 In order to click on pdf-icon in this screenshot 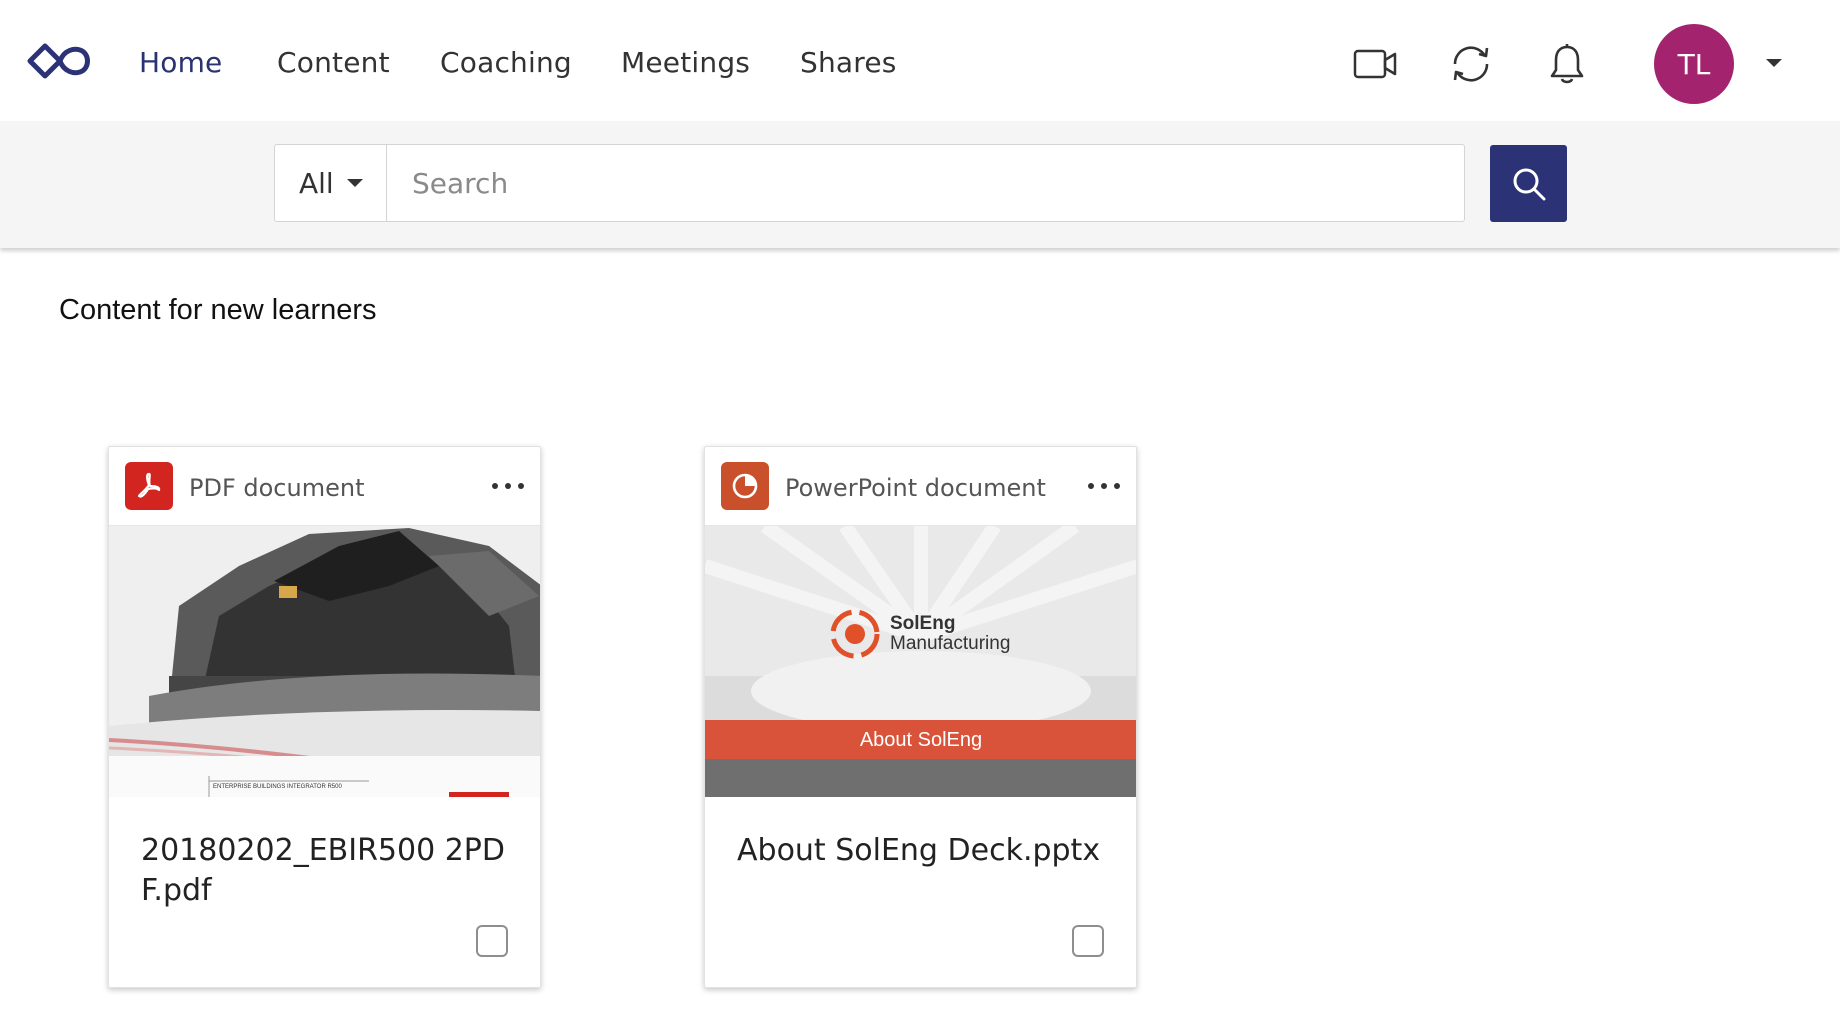, I will do `click(149, 486)`.